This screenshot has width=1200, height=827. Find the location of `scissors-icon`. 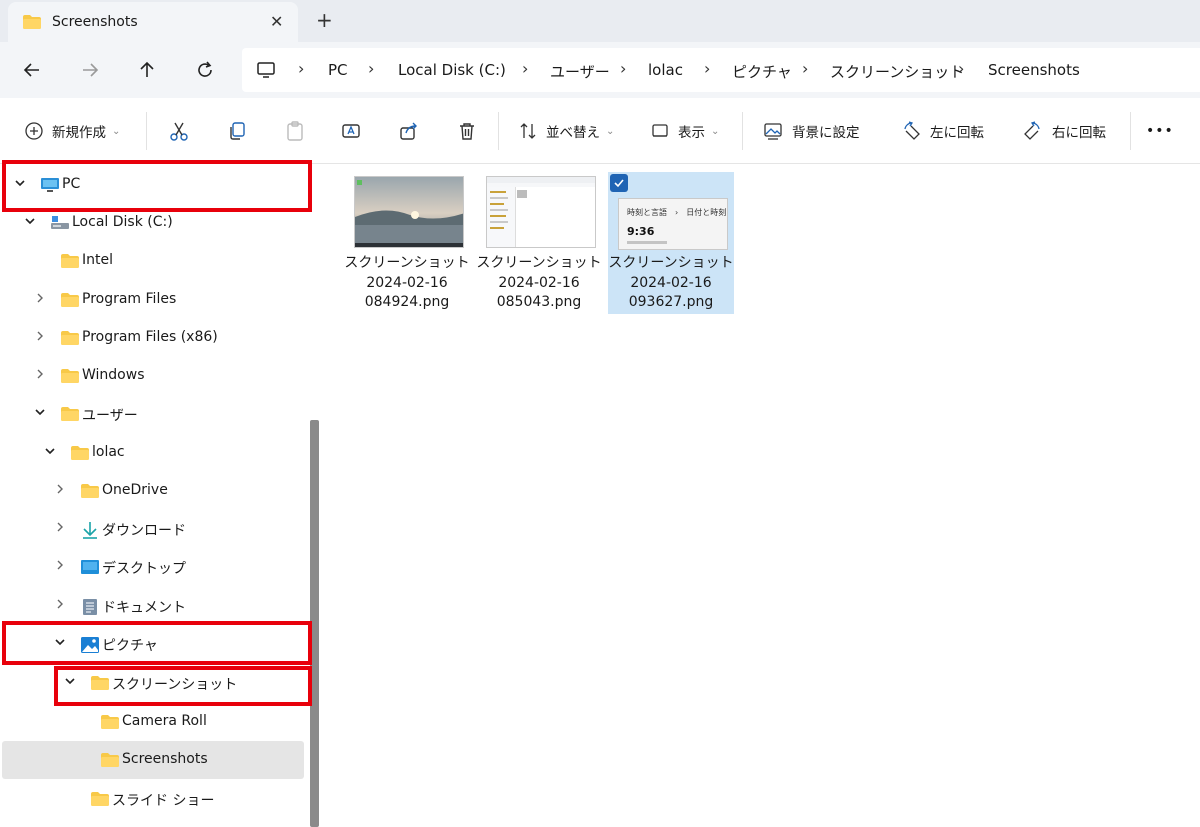

scissors-icon is located at coordinates (179, 131).